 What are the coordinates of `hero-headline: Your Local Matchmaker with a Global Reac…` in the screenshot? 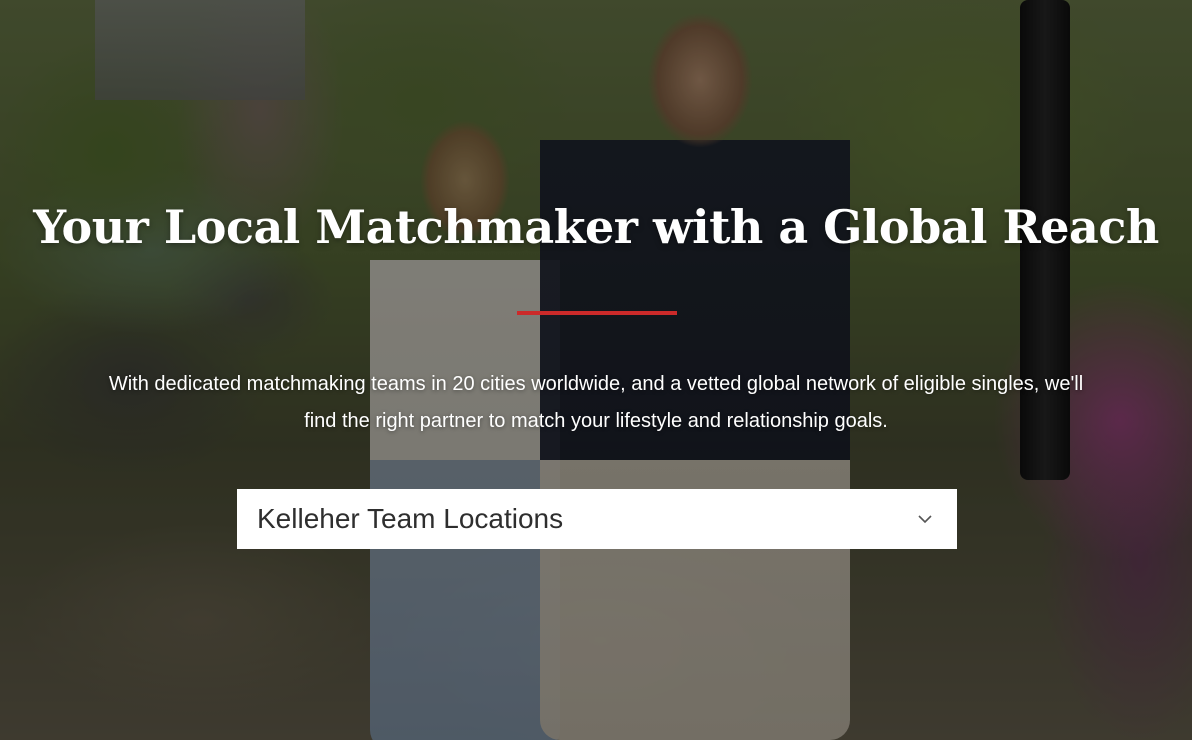 It's located at (596, 227).